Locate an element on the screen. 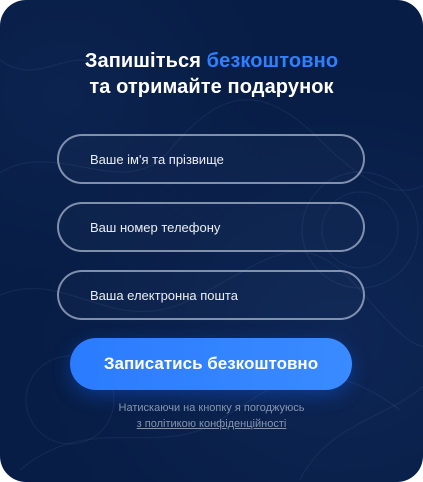  phone-input is located at coordinates (211, 227).